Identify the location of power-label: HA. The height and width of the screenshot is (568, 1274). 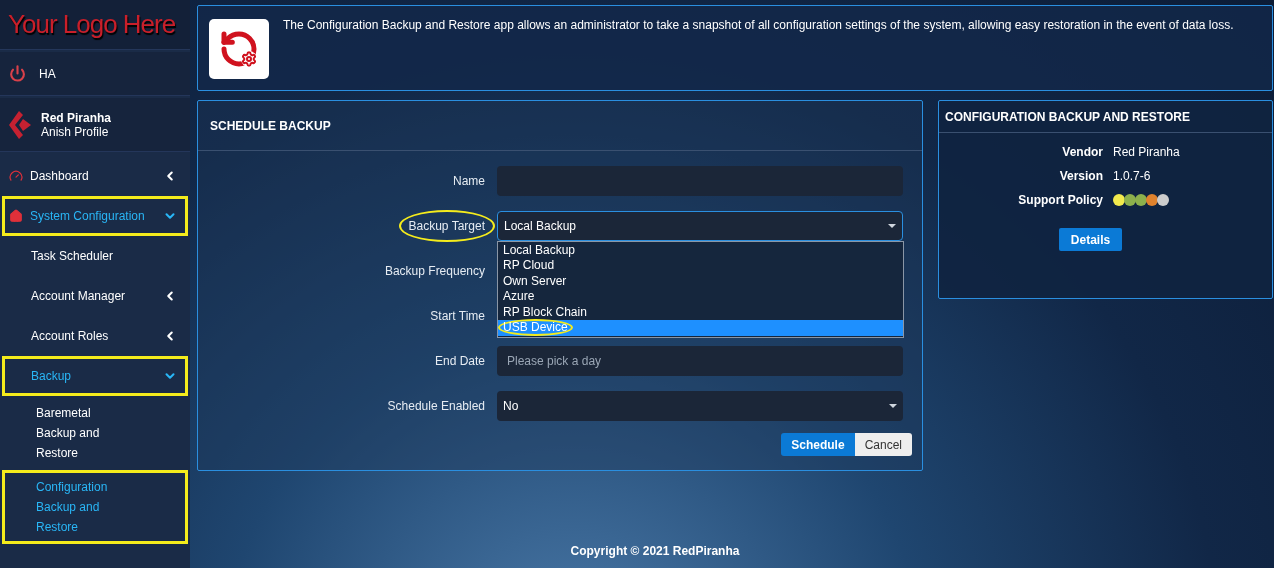
(47, 74).